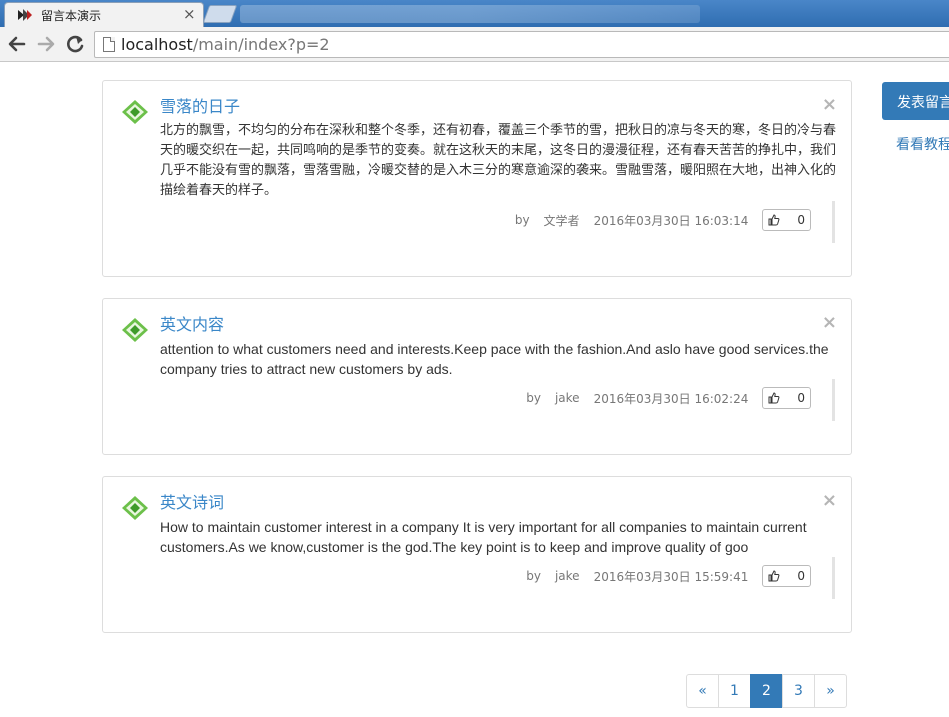 This screenshot has width=949, height=717. I want to click on message-title: 雪落的日子, so click(200, 105).